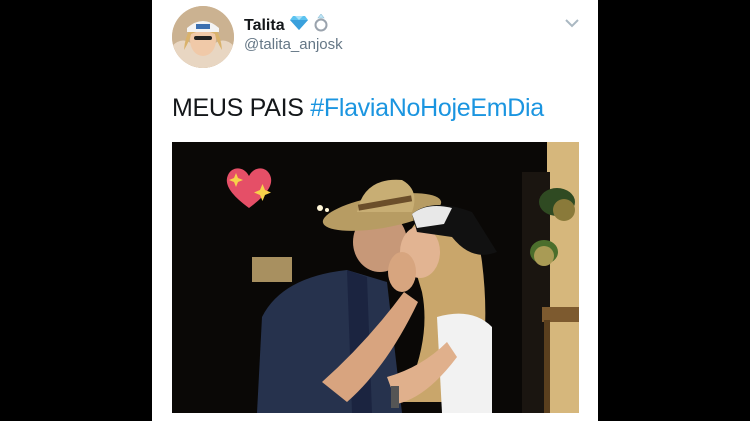 This screenshot has width=750, height=421. What do you see at coordinates (238, 108) in the screenshot?
I see `tweet-text-plain: MEUS PAIS` at bounding box center [238, 108].